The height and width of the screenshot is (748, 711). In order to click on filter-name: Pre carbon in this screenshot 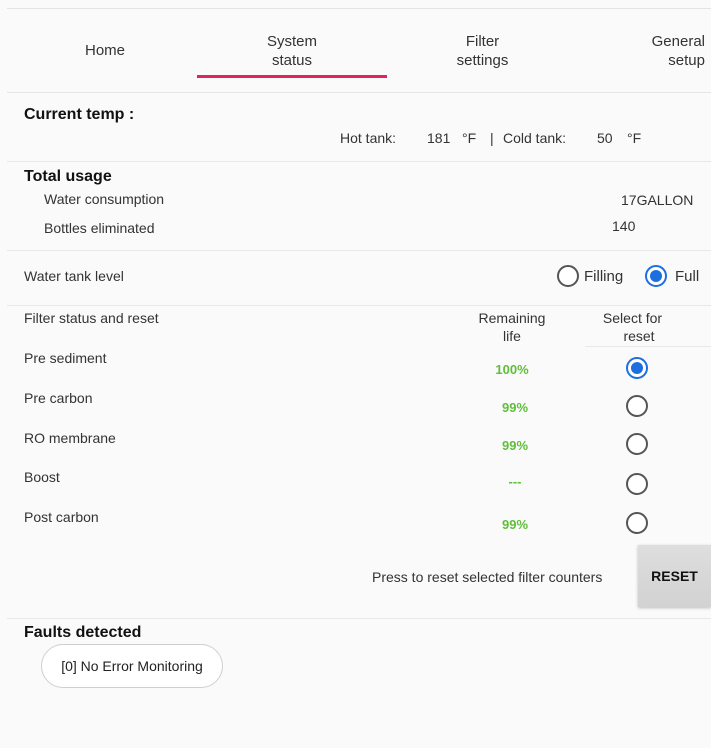, I will do `click(58, 398)`.